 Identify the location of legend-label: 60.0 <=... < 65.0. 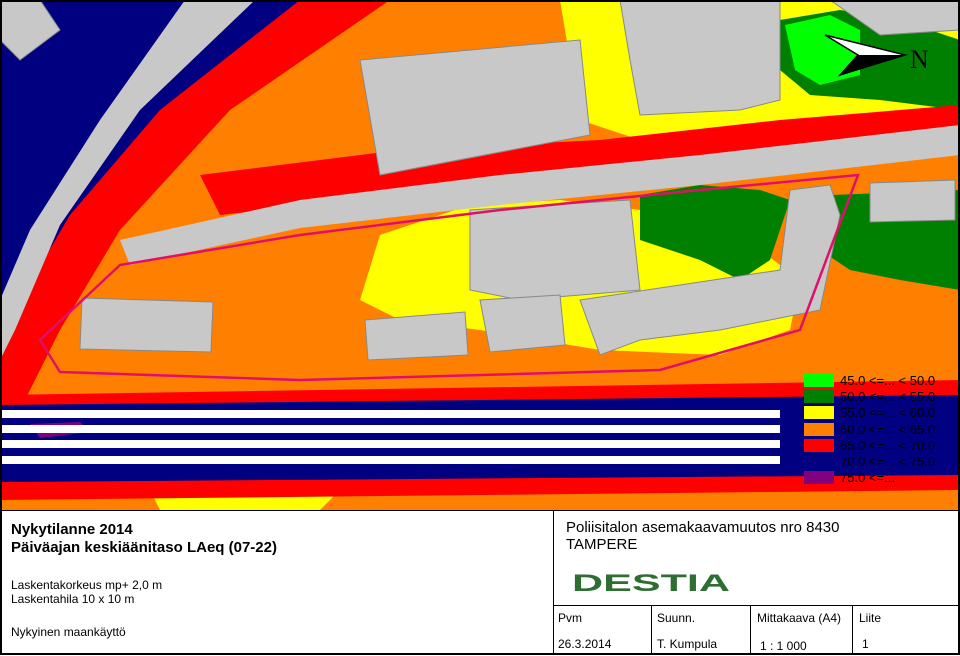
(888, 429).